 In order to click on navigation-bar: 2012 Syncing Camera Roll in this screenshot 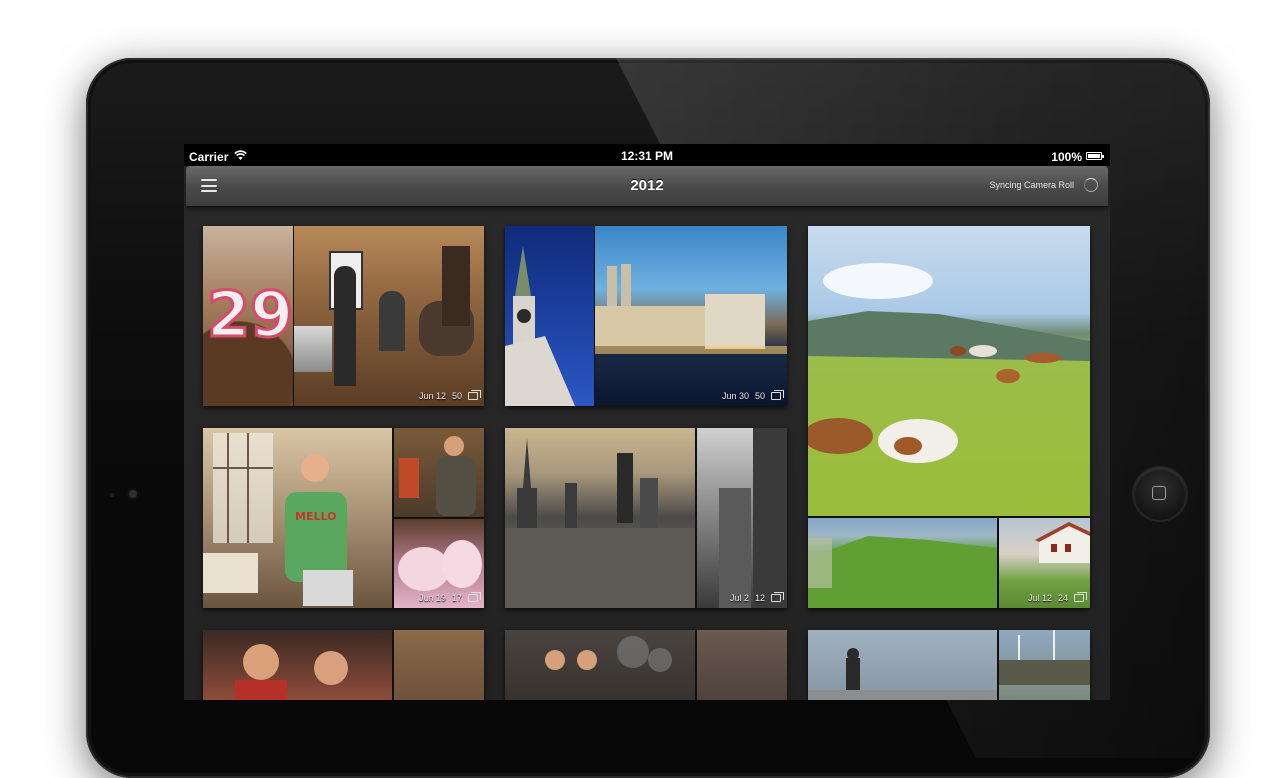, I will do `click(647, 186)`.